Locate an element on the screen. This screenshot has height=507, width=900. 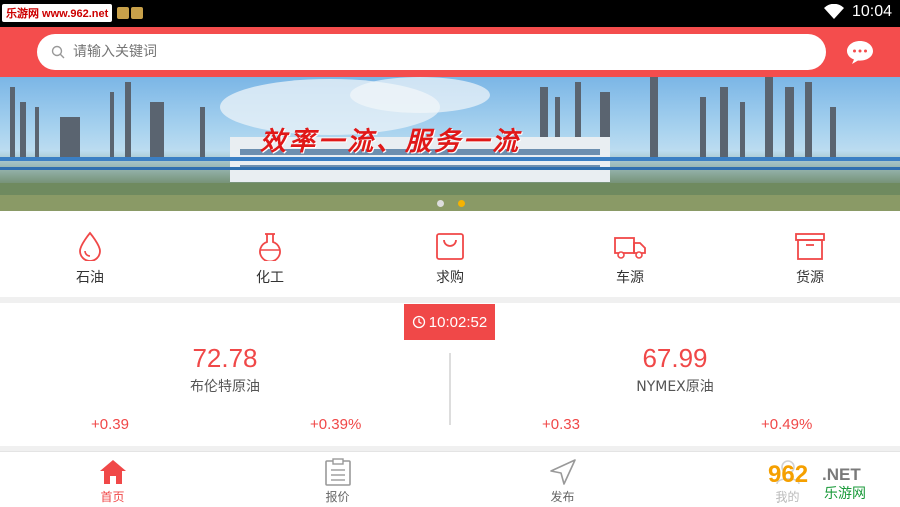
tab-publish: 发布 is located at coordinates (562, 479).